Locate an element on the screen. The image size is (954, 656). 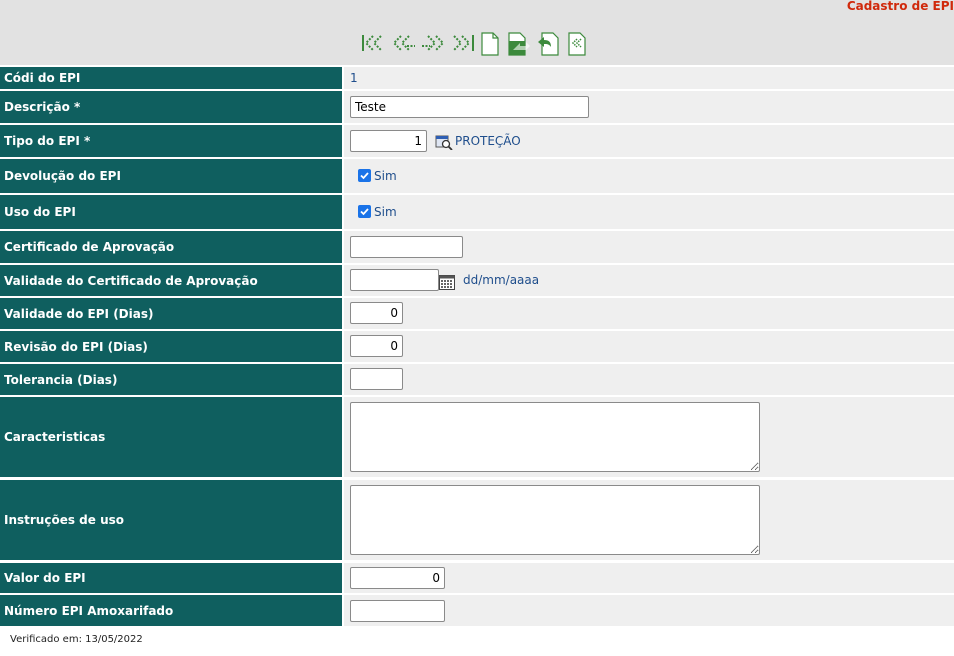
footer-verified-date: Verificado em: 13/05/2022 is located at coordinates (76, 639).